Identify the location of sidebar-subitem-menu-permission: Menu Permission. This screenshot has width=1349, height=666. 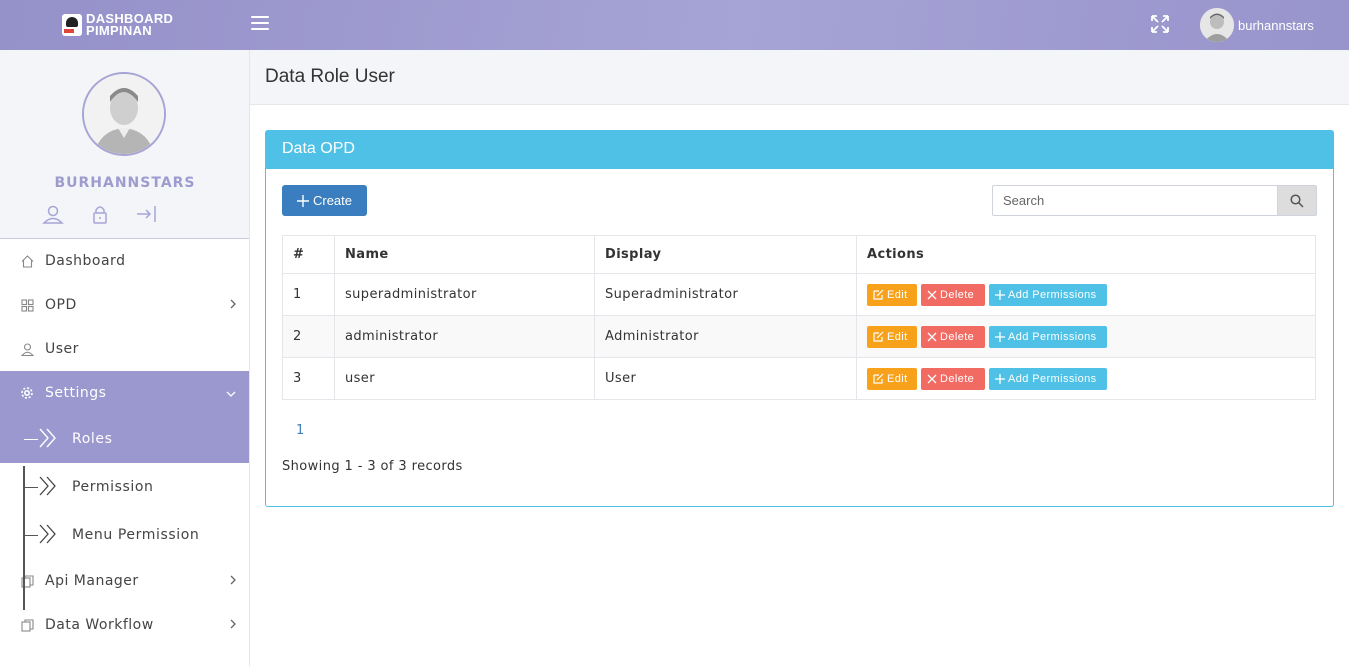
(124, 535).